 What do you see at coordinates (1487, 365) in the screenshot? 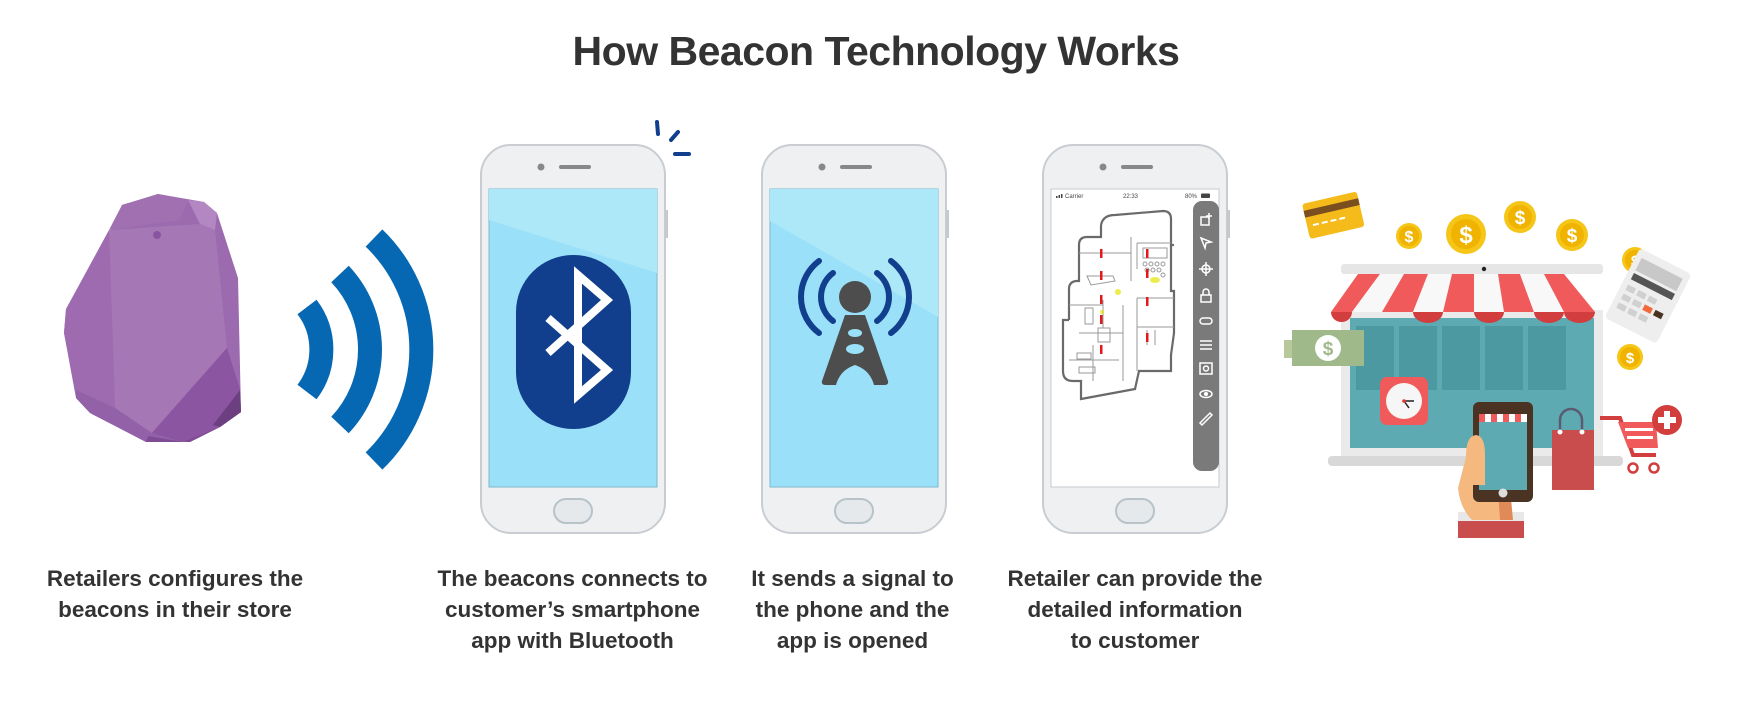
I see `online-store-icon: $ $ $ $ $ $ $` at bounding box center [1487, 365].